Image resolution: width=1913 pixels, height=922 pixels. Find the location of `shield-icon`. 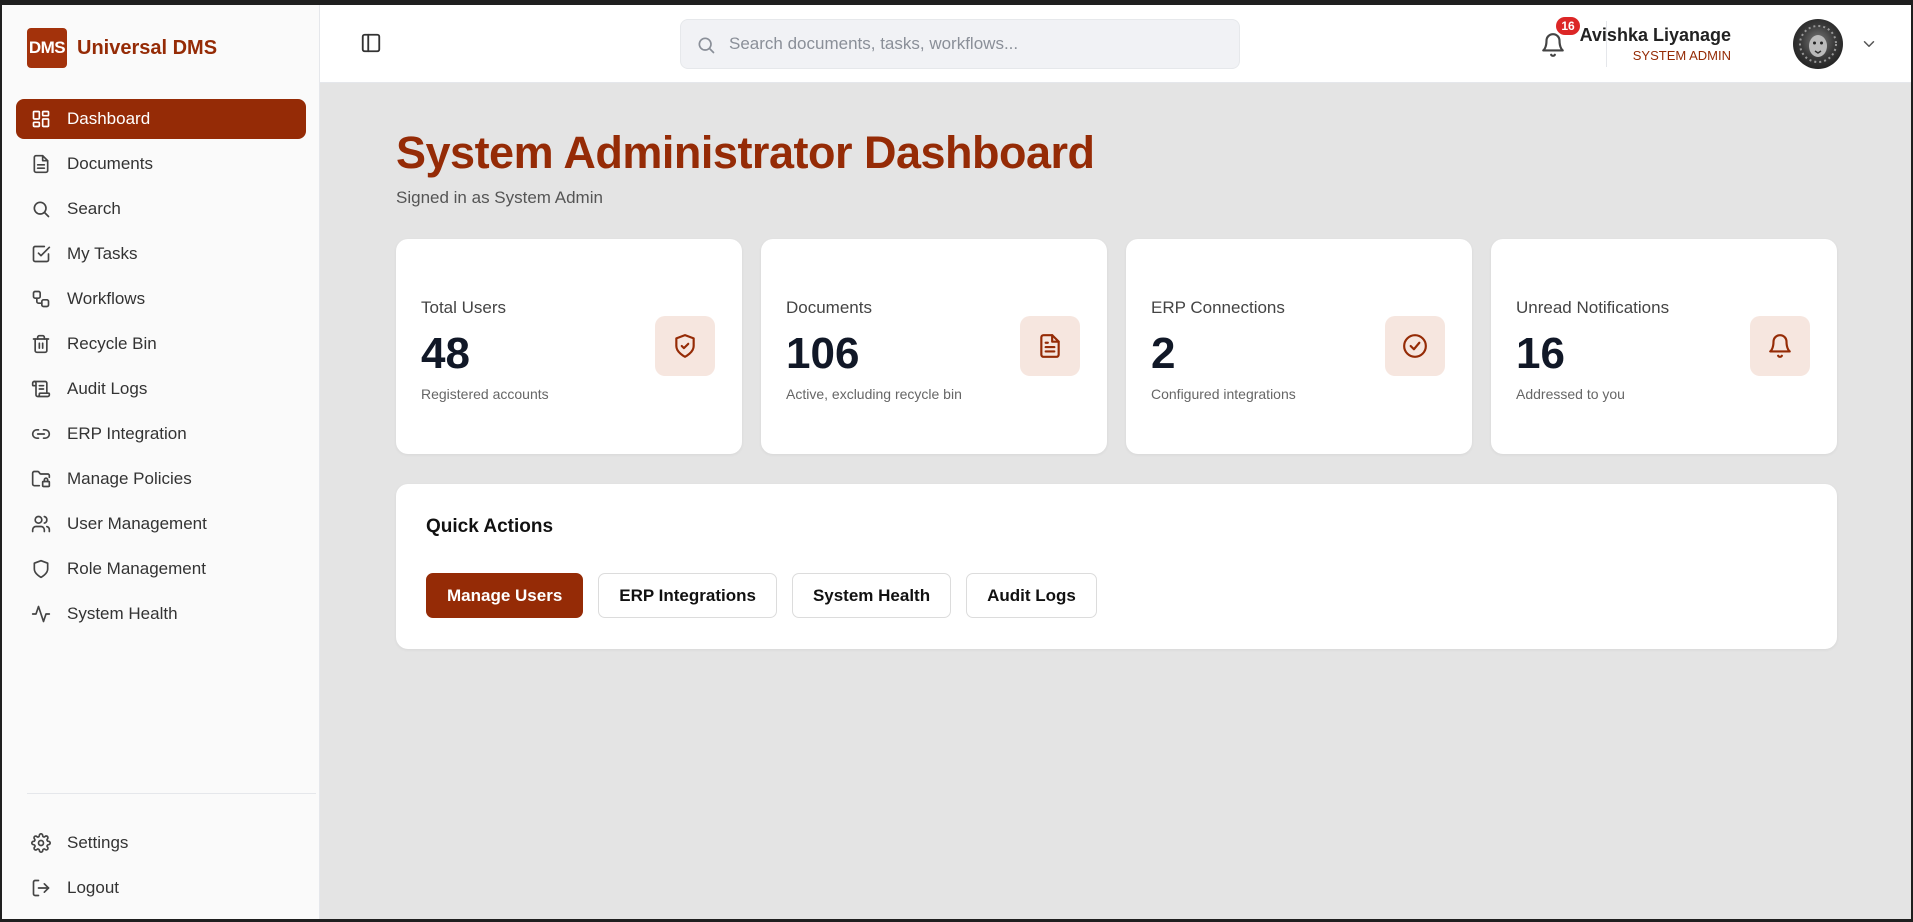

shield-icon is located at coordinates (41, 569).